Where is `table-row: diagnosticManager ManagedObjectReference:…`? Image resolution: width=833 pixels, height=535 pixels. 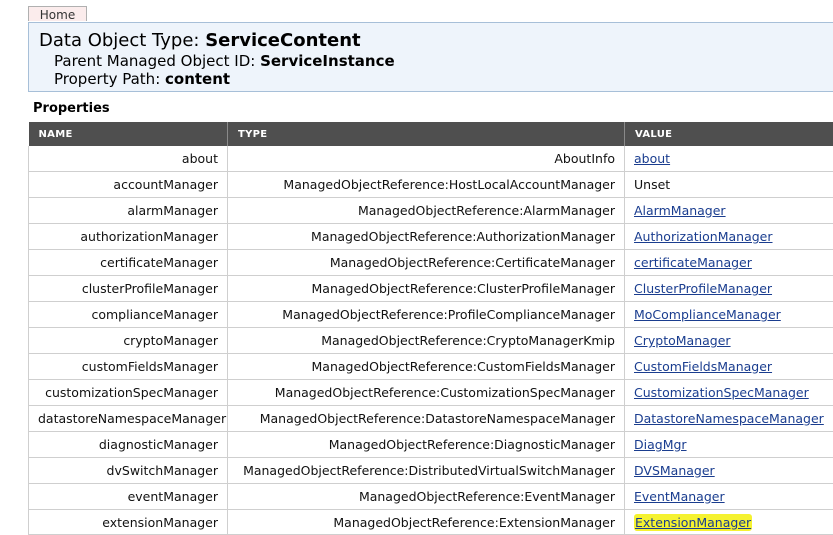 table-row: diagnosticManager ManagedObjectReference:… is located at coordinates (430, 444).